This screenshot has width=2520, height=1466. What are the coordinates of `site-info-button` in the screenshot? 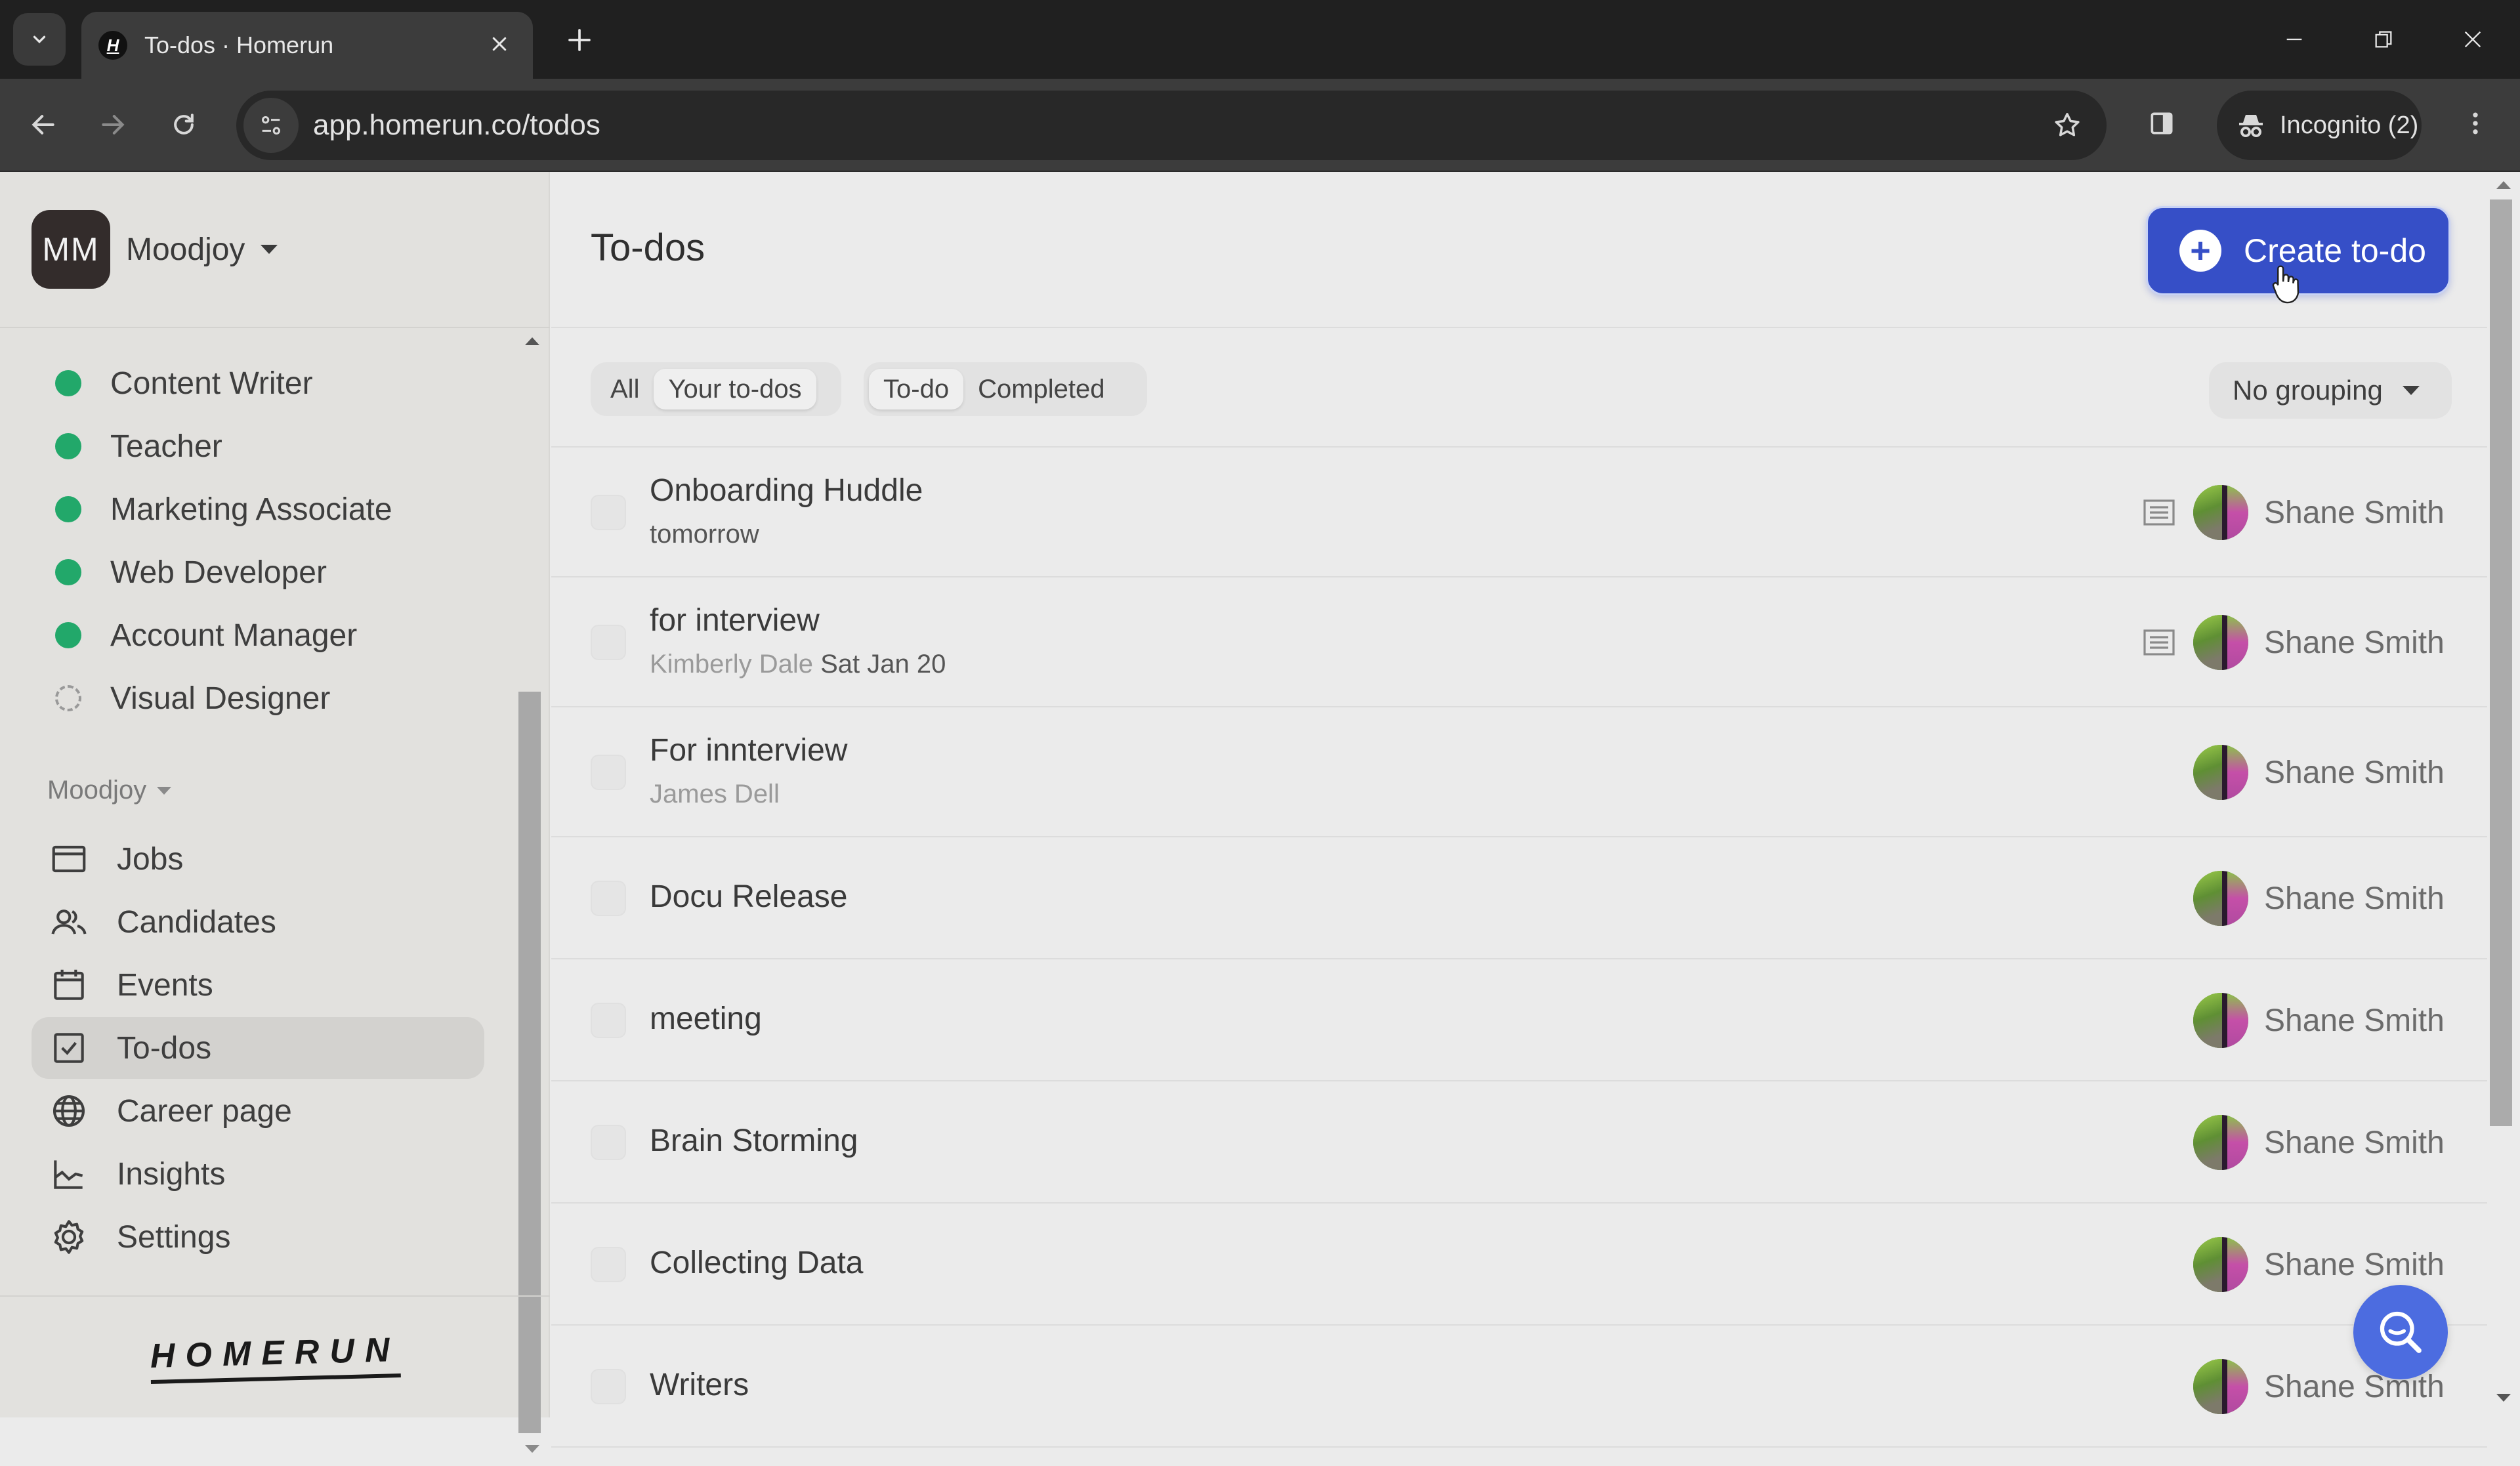 It's located at (271, 126).